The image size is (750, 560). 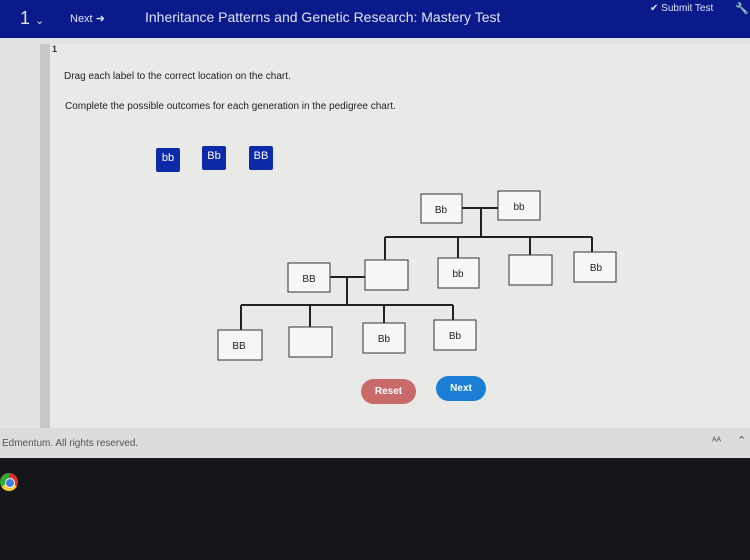 I want to click on pedigree-box-gen3-4: Bb, so click(x=455, y=335).